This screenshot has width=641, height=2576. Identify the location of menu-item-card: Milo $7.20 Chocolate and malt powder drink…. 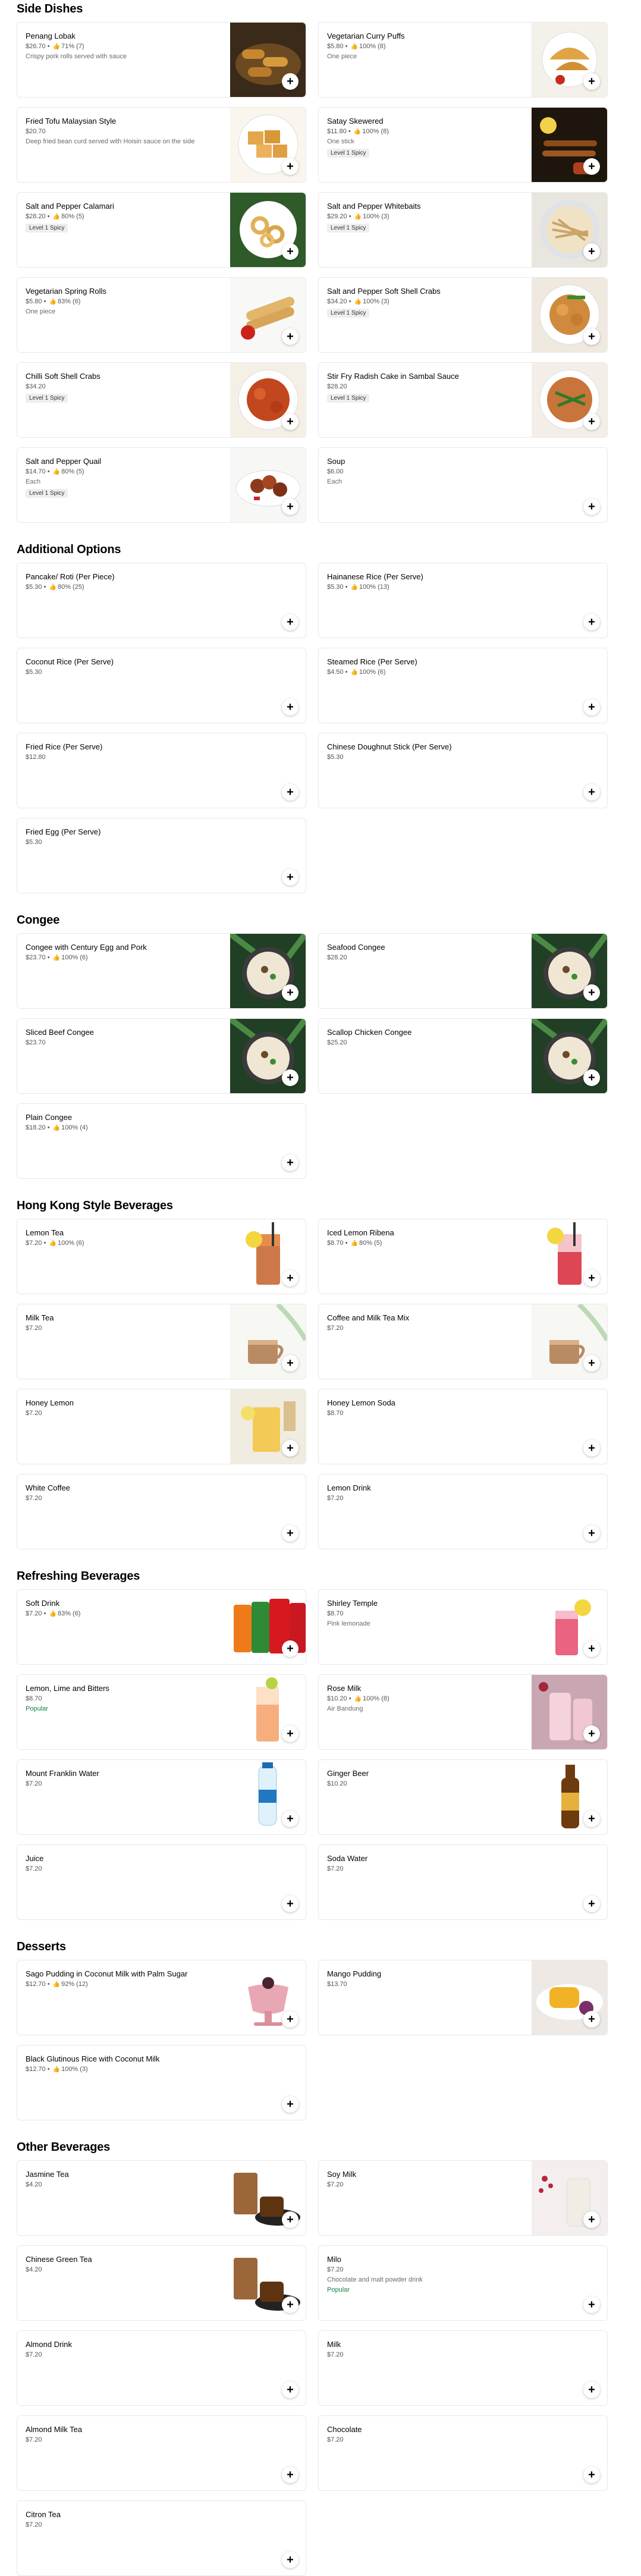
(463, 2283).